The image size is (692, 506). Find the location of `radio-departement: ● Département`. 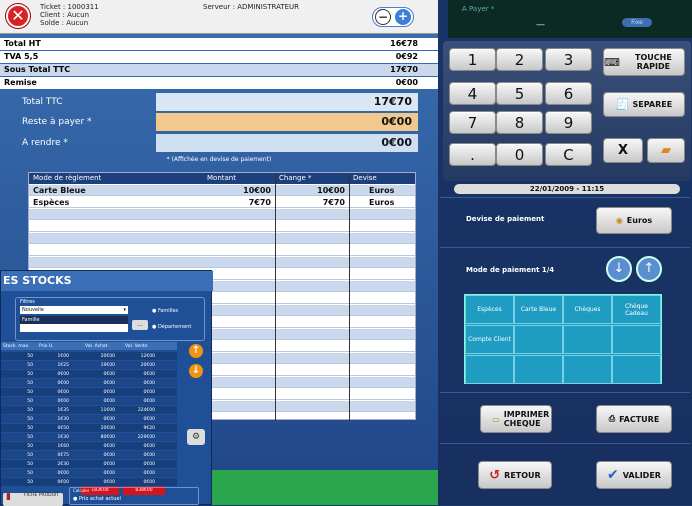

radio-departement: ● Département is located at coordinates (171, 327).